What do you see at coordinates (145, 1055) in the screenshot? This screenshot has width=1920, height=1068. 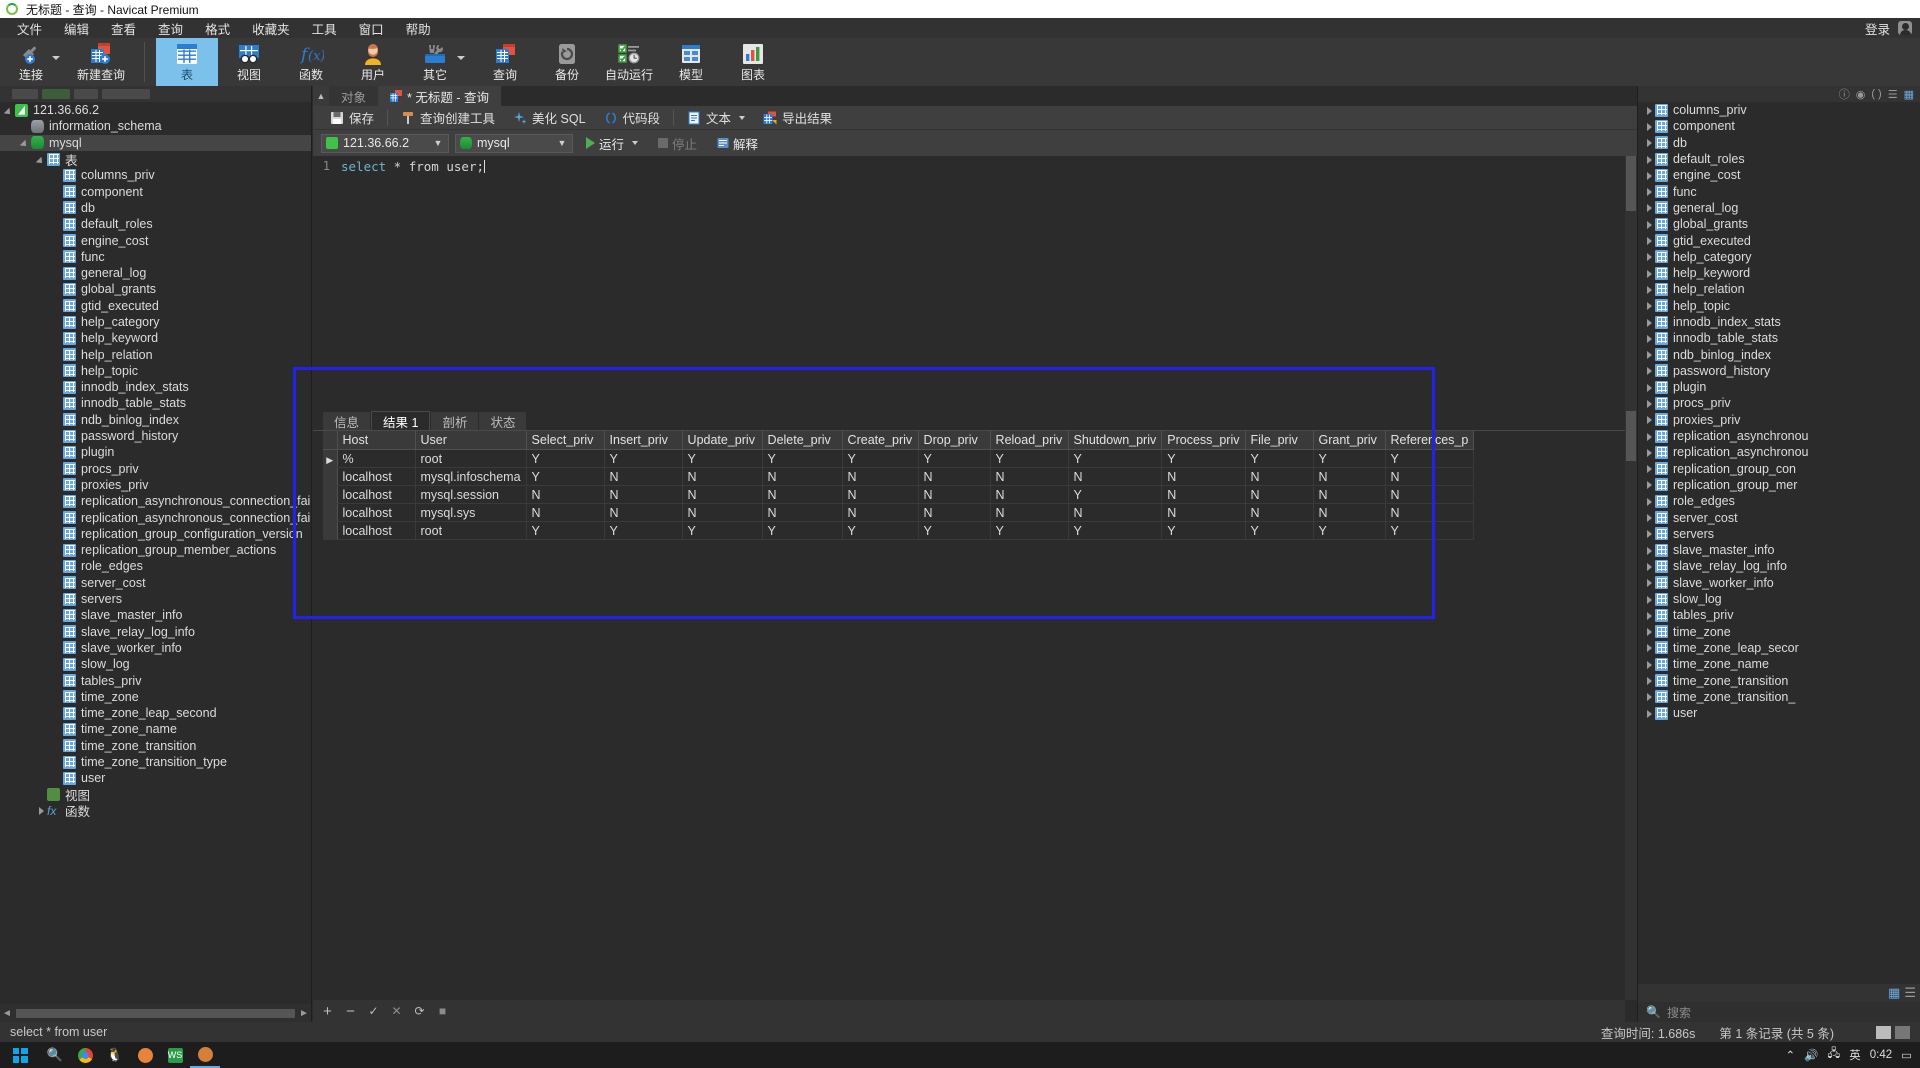 I see `taskbar-app-orange` at bounding box center [145, 1055].